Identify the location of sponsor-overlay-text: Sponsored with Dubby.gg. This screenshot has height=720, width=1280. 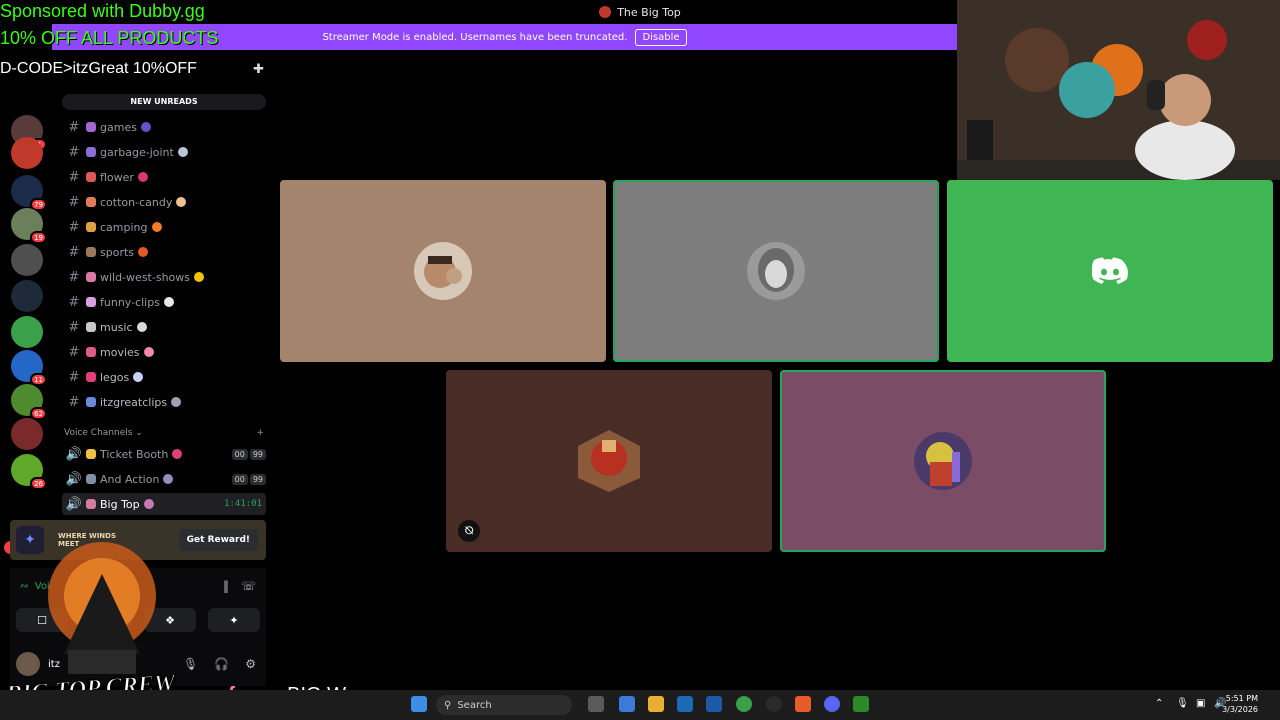
(102, 11).